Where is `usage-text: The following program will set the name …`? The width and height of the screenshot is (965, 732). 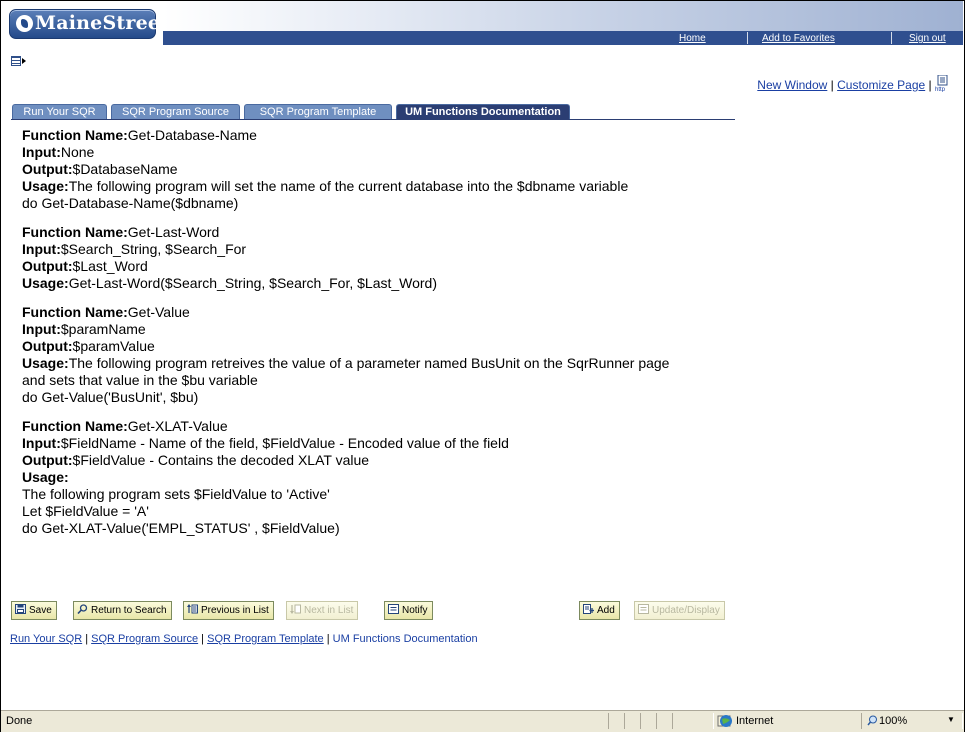 usage-text: The following program will set the name … is located at coordinates (348, 186).